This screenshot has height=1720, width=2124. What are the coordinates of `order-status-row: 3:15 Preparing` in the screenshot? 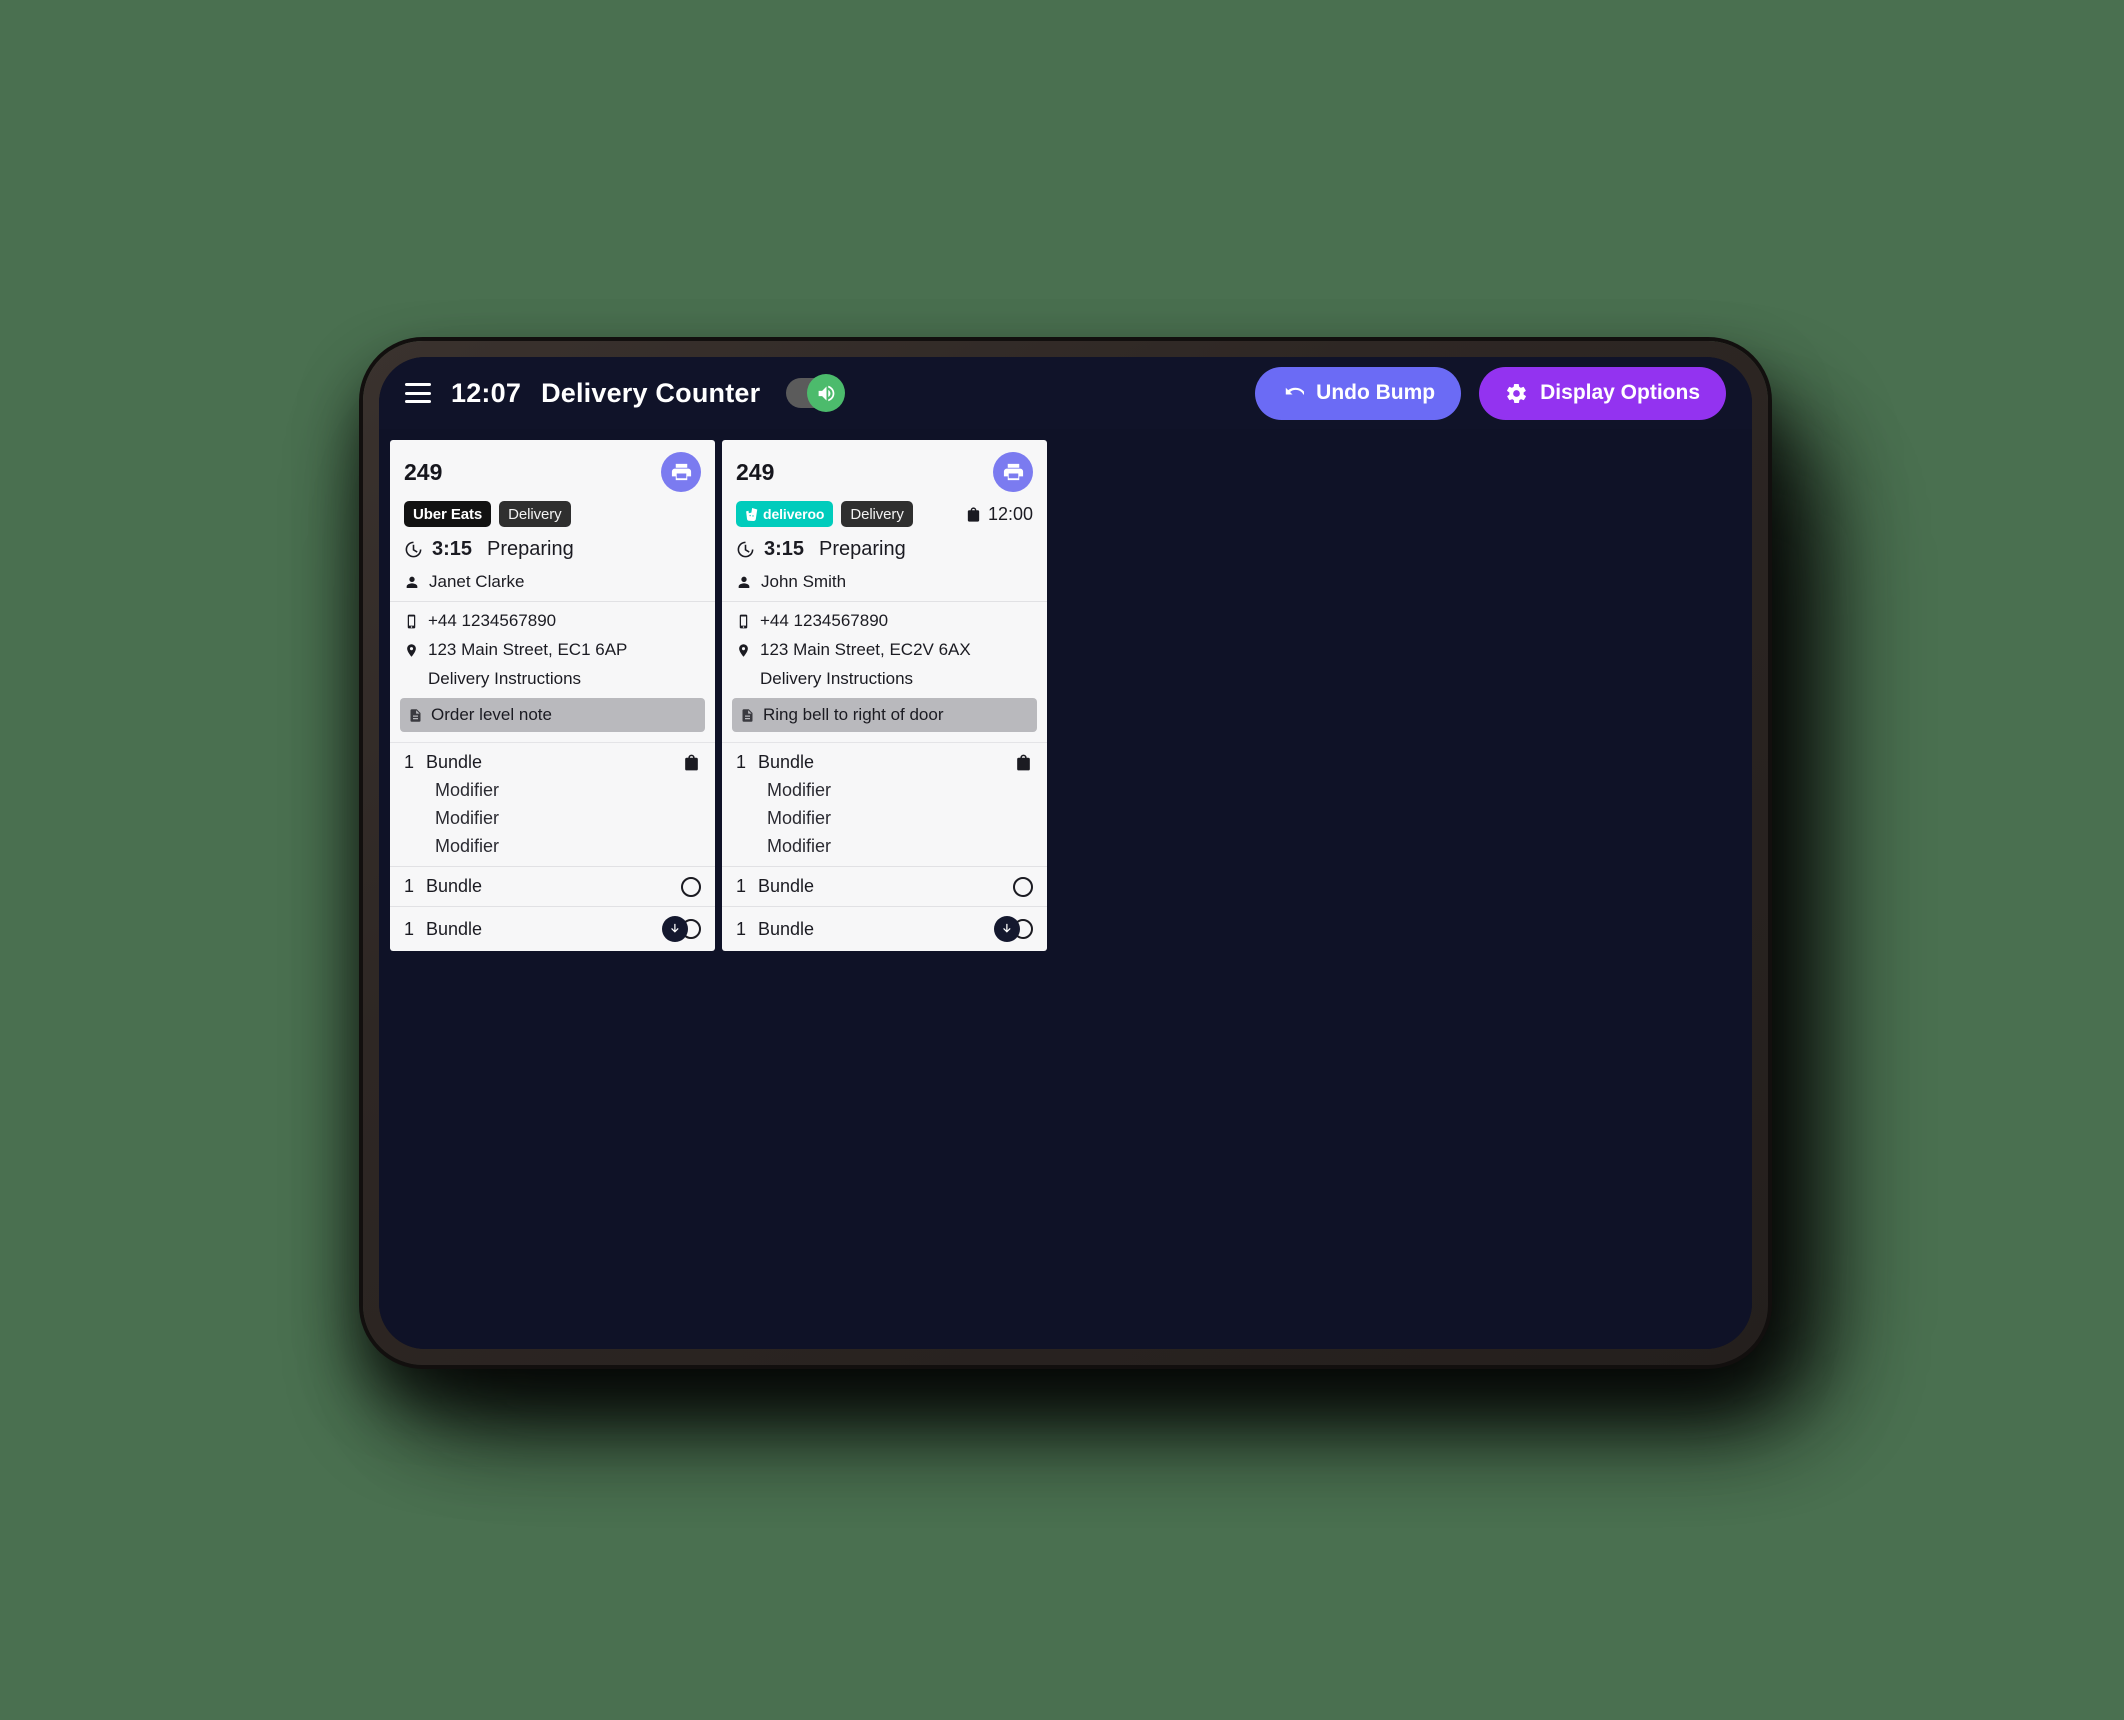 It's located at (552, 549).